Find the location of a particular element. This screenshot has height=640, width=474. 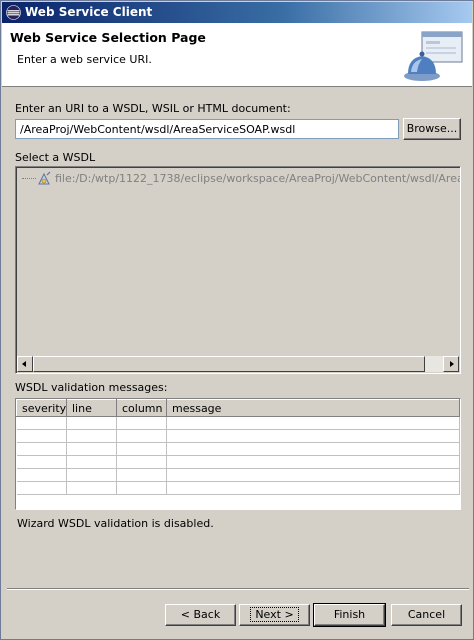

column-header-line: line is located at coordinates (91, 408).